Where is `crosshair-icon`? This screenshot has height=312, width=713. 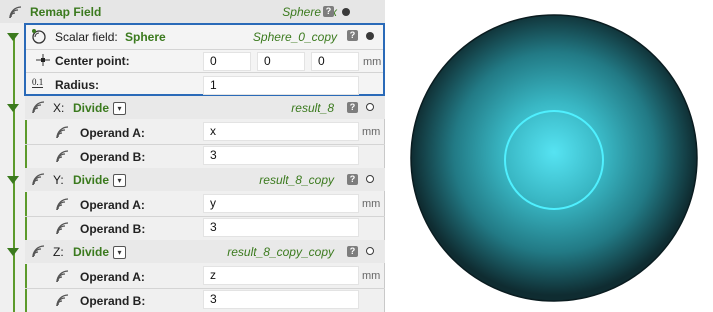
crosshair-icon is located at coordinates (43, 60).